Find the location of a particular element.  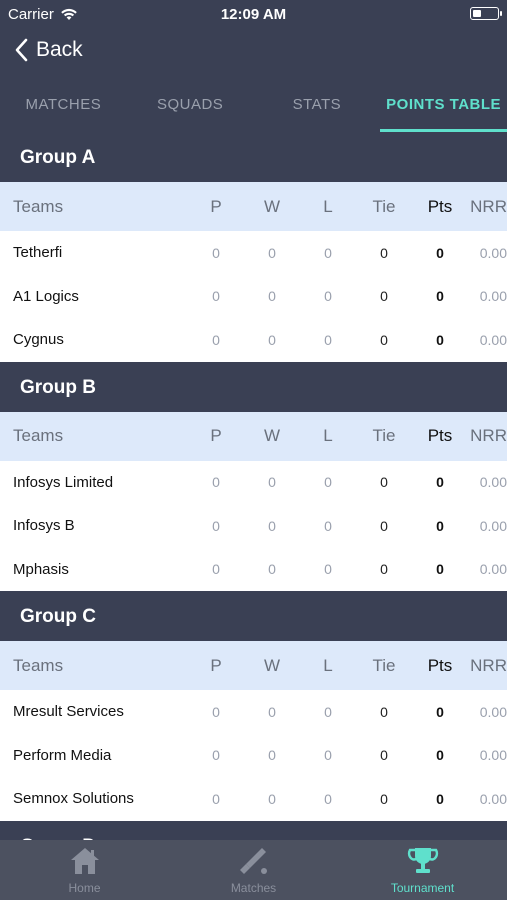

team-name: Mresult Services is located at coordinates (68, 712).